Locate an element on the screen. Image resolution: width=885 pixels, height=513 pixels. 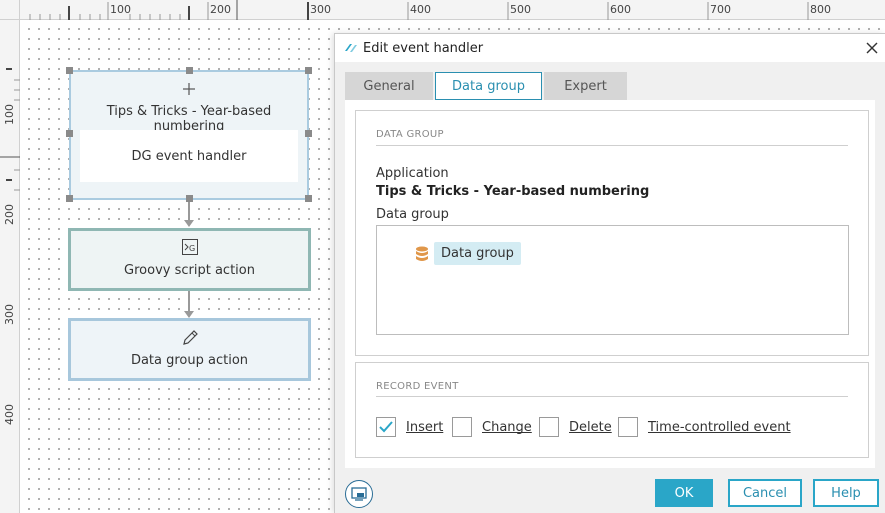
delete-checkbox is located at coordinates (549, 427).